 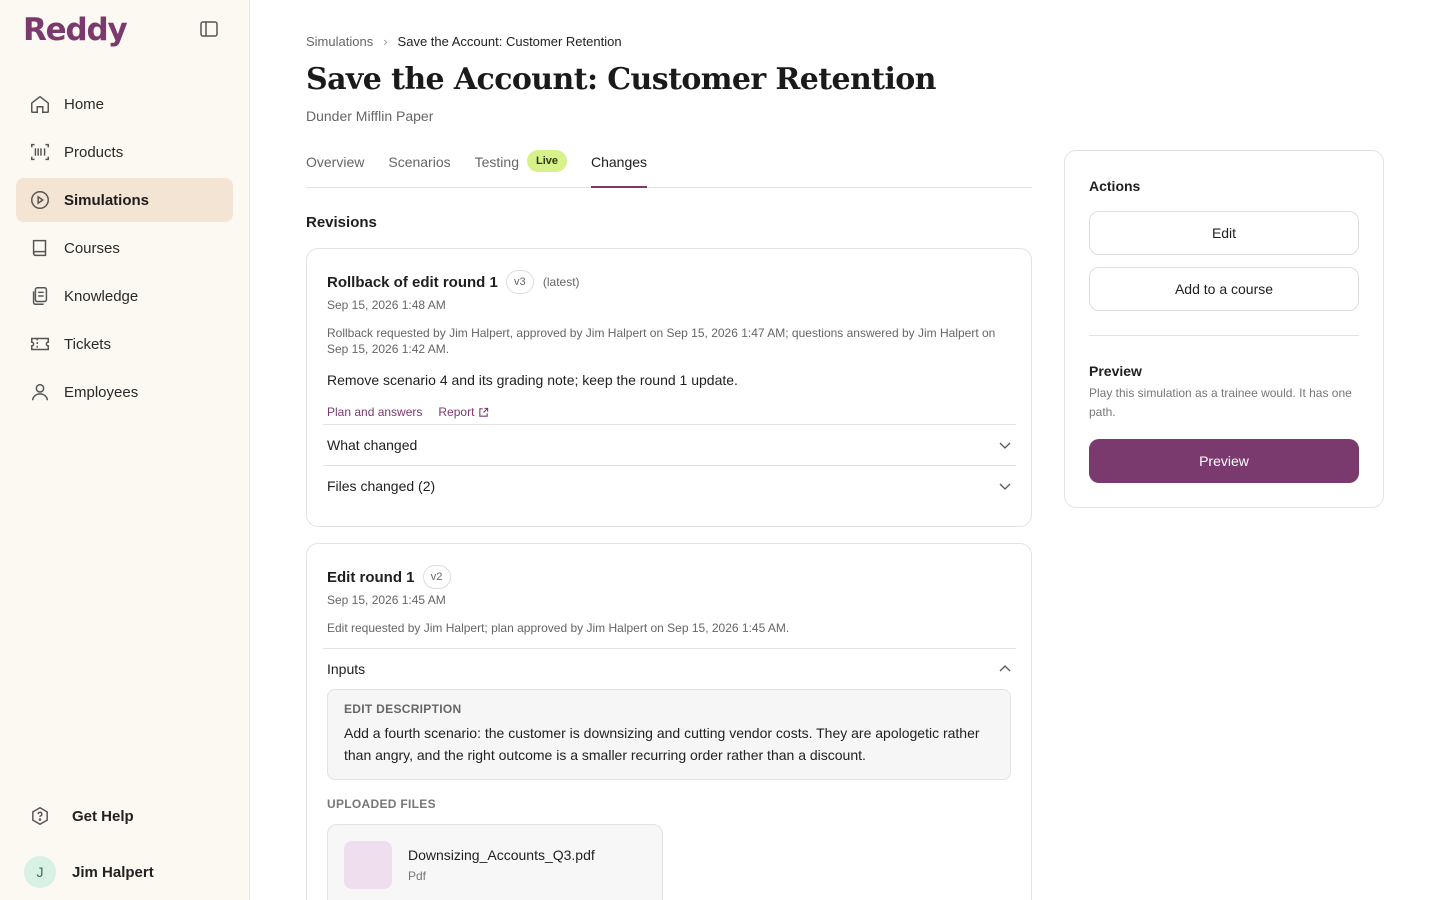 I want to click on sidebar-item-knowledge: Knowledge, so click(x=124, y=296).